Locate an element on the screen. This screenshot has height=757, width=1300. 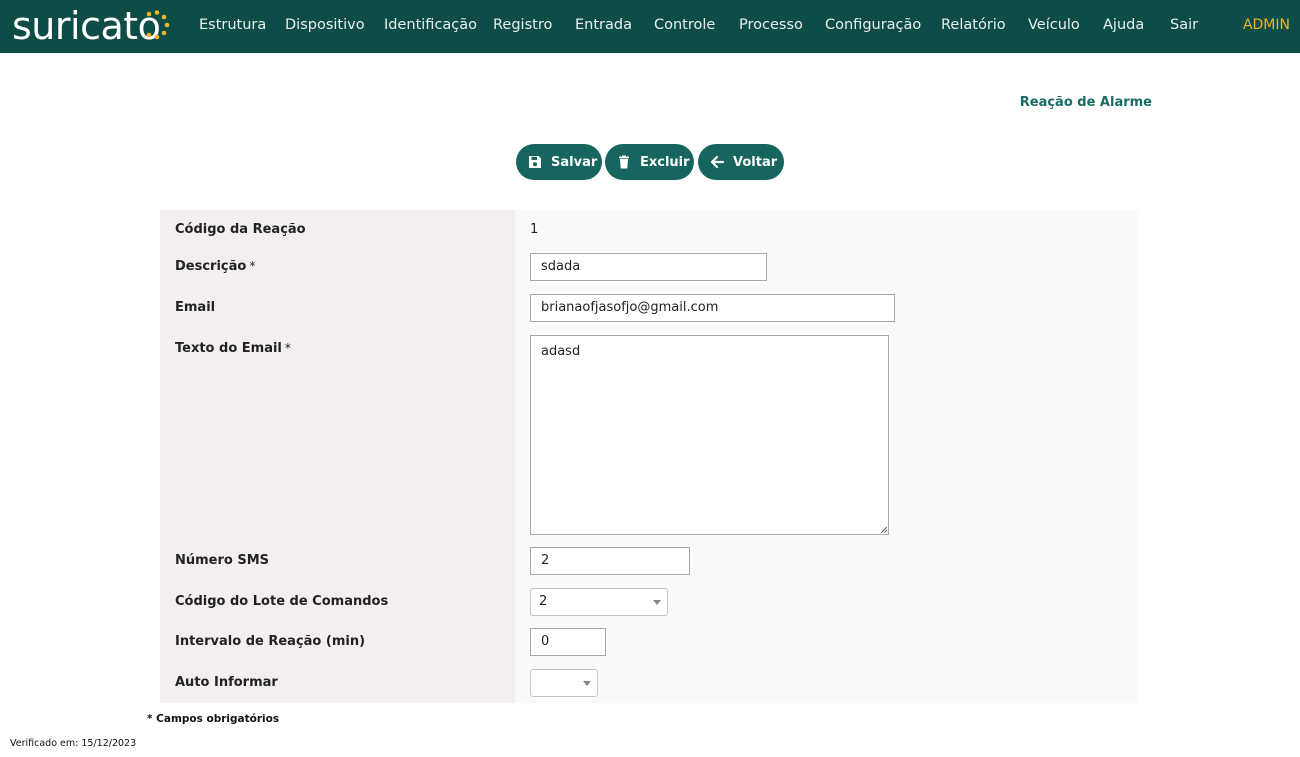
arrow-left-icon is located at coordinates (717, 162).